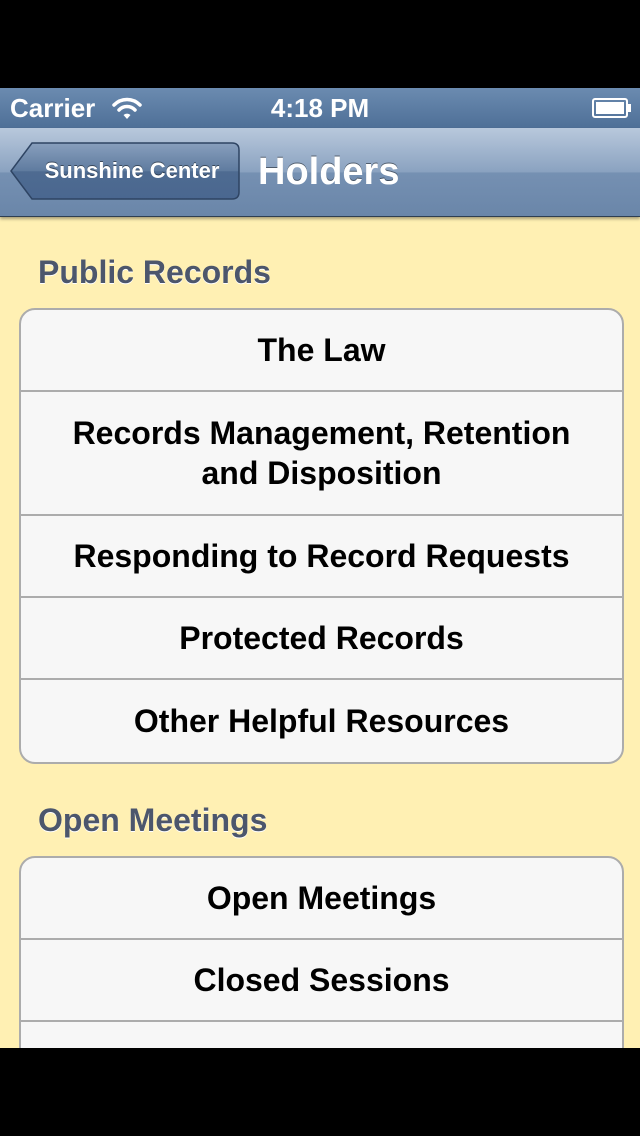 The width and height of the screenshot is (640, 1136). What do you see at coordinates (321, 639) in the screenshot?
I see `list-item: Protected Records` at bounding box center [321, 639].